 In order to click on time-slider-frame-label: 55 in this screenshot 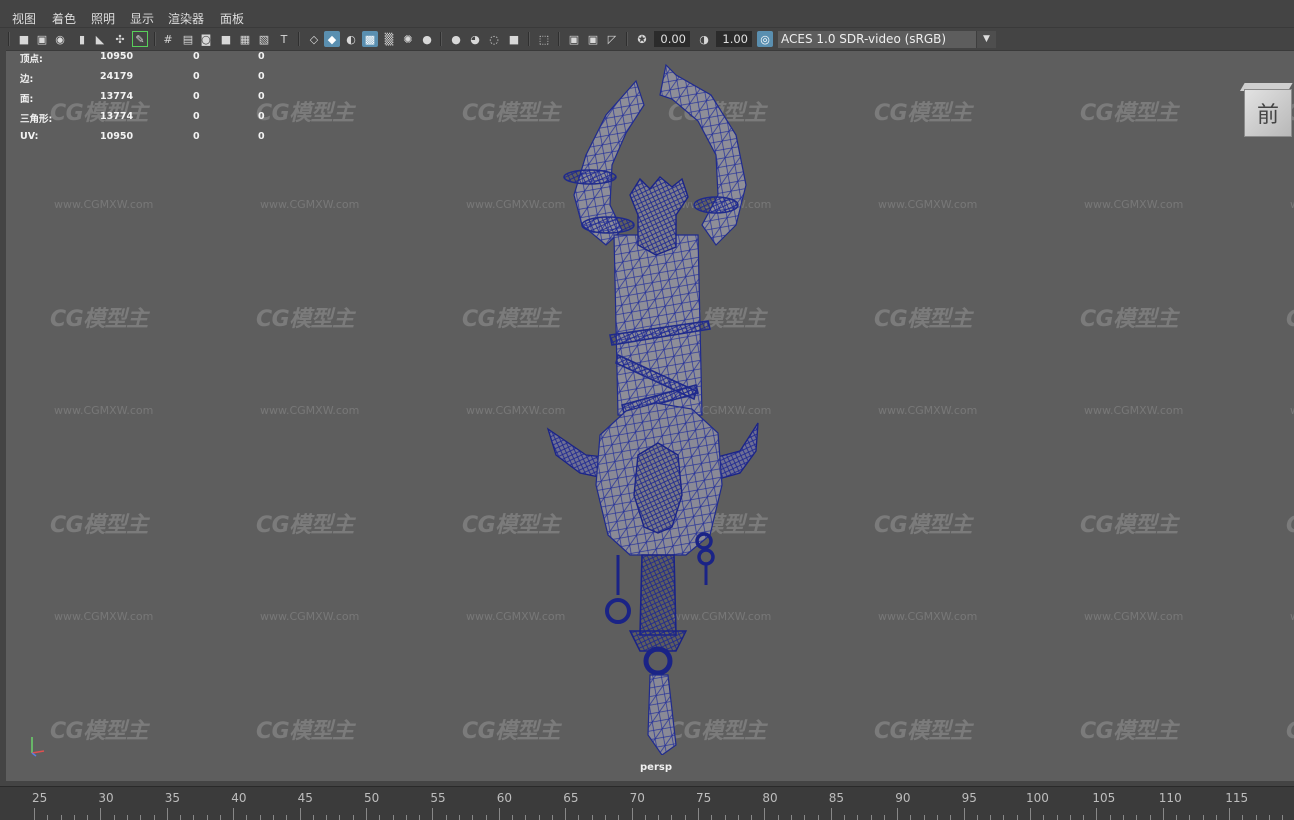, I will do `click(438, 798)`.